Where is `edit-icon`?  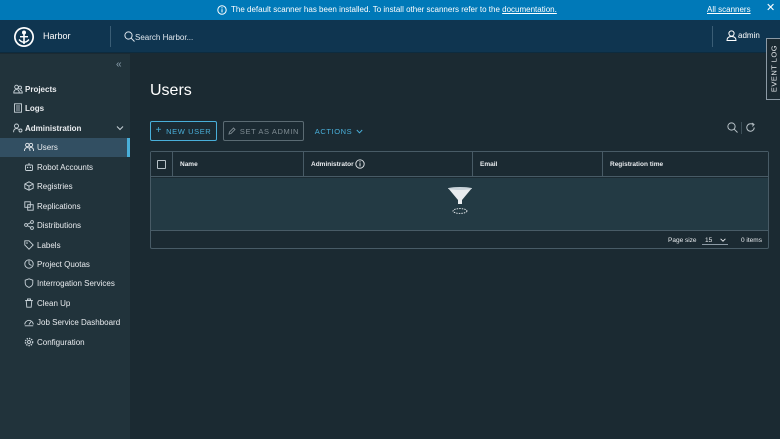 edit-icon is located at coordinates (232, 131).